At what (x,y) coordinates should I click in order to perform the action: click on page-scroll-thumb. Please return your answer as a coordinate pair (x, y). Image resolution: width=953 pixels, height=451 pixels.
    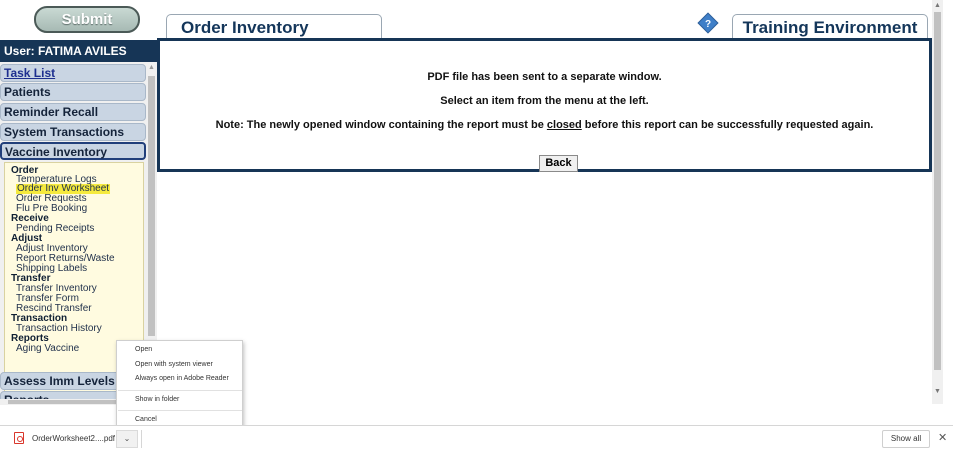
    Looking at the image, I should click on (937, 191).